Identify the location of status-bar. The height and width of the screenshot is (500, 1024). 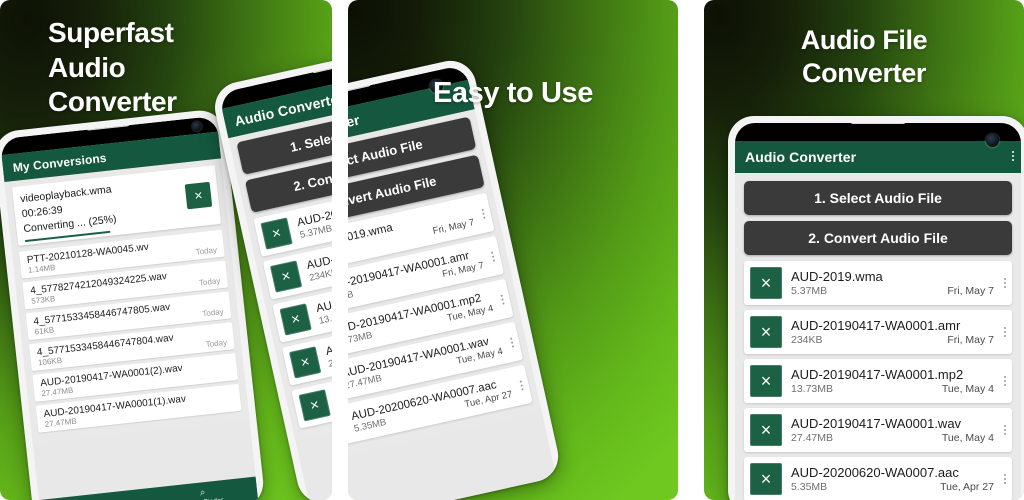
(878, 132).